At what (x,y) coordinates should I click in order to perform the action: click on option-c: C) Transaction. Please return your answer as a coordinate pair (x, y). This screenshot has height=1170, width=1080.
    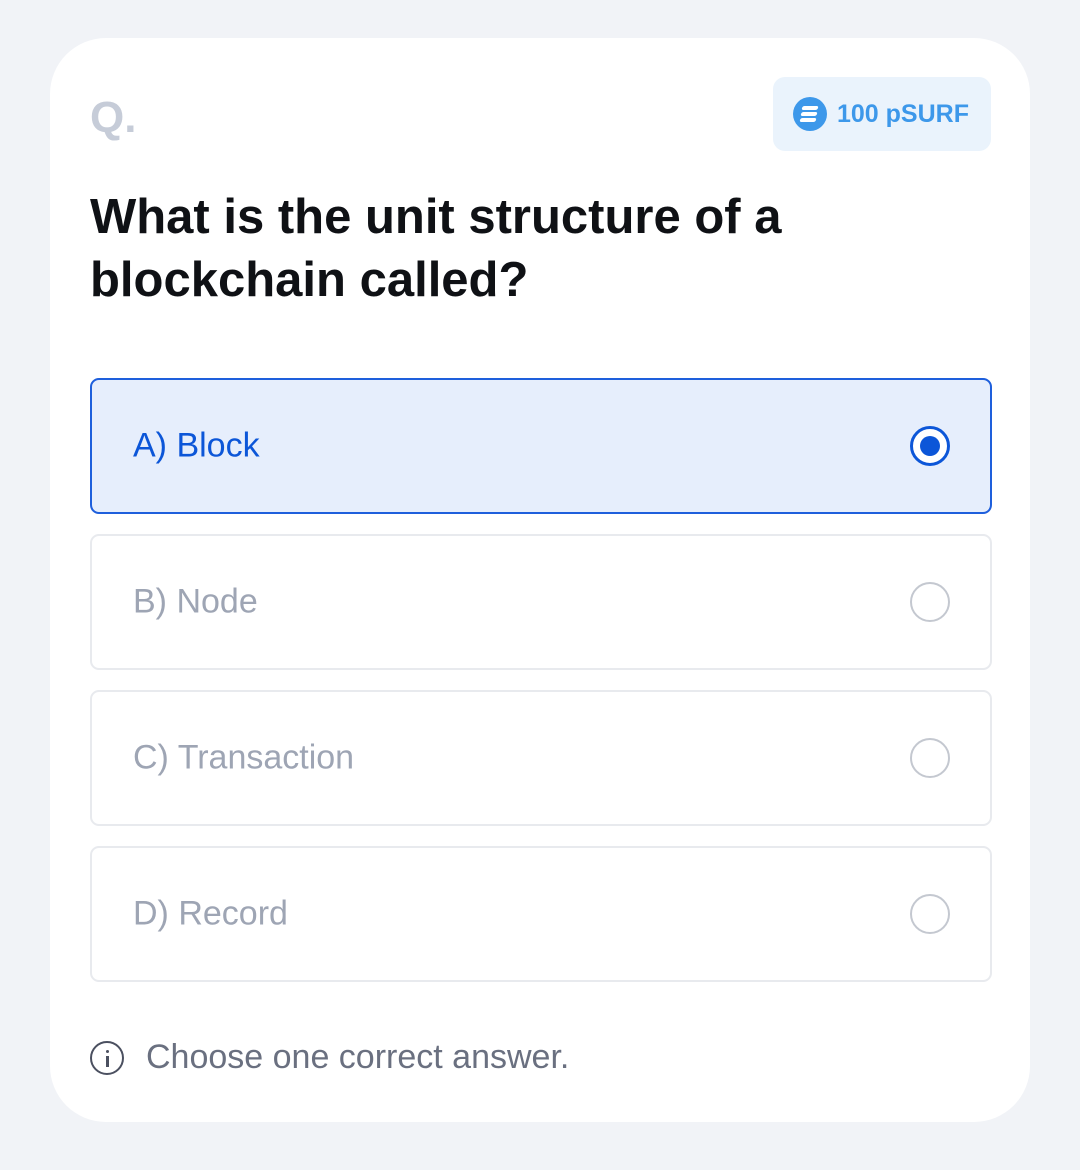
    Looking at the image, I should click on (541, 758).